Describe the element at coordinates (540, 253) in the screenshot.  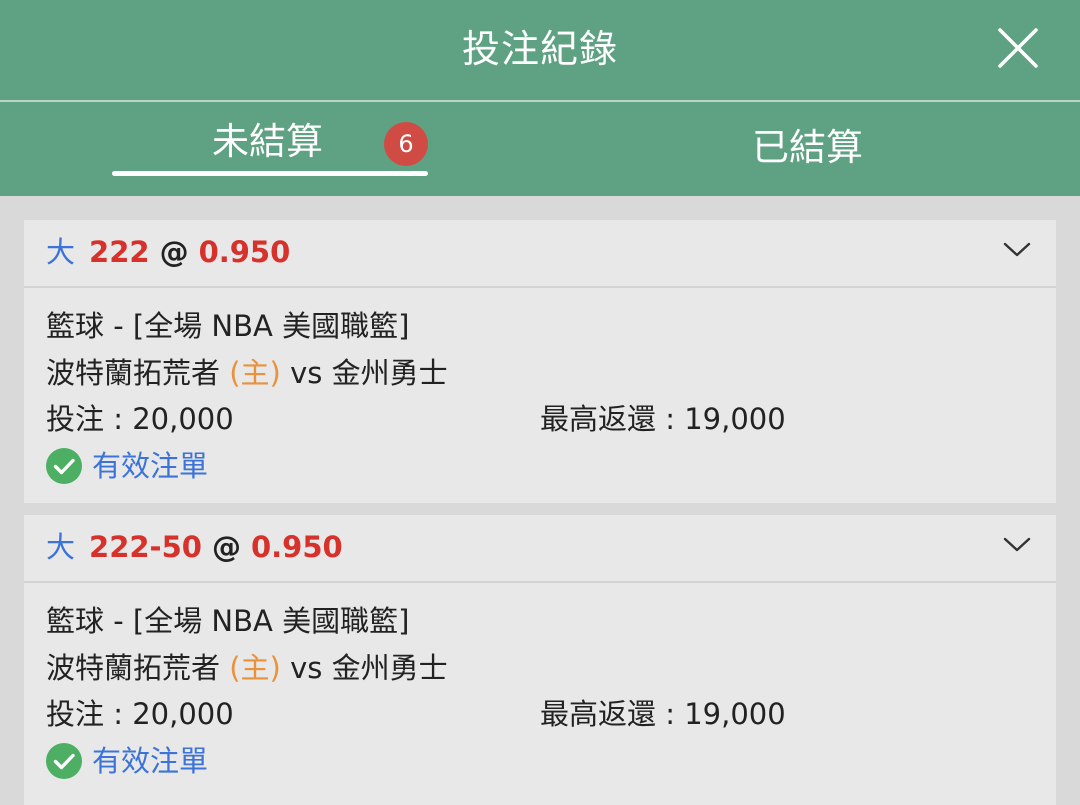
I see `bet-card-header: 大 222 @0.950` at that location.